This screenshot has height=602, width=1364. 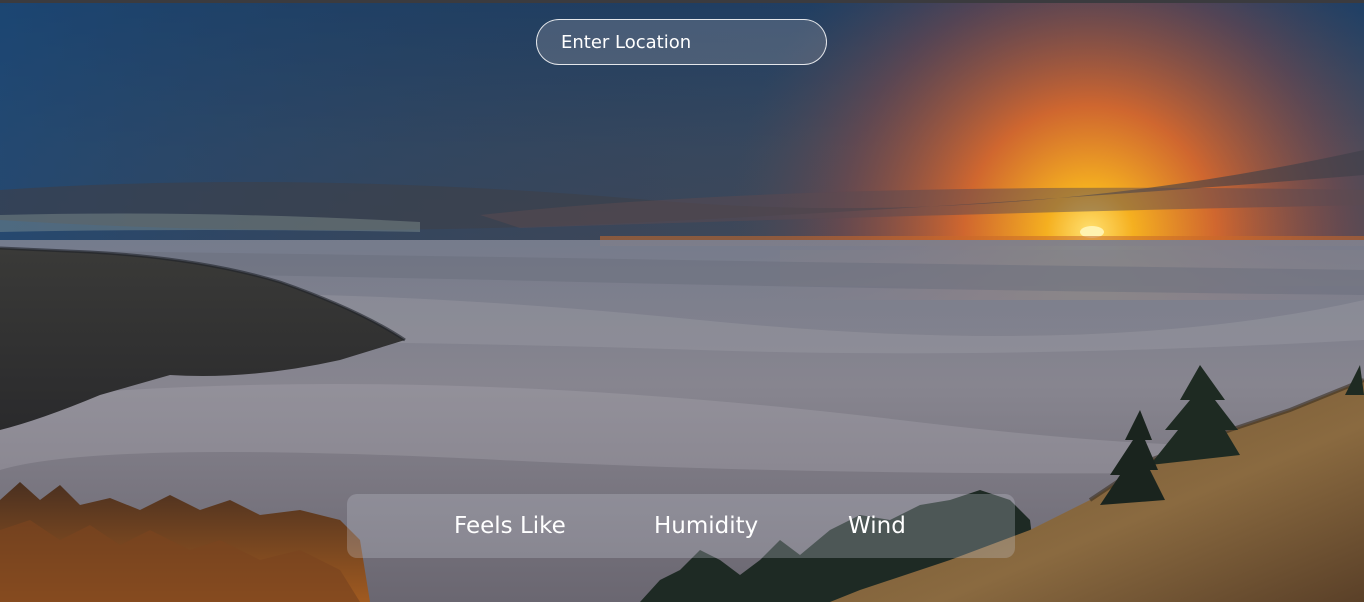 What do you see at coordinates (706, 526) in the screenshot?
I see `humidity-label: Humidity` at bounding box center [706, 526].